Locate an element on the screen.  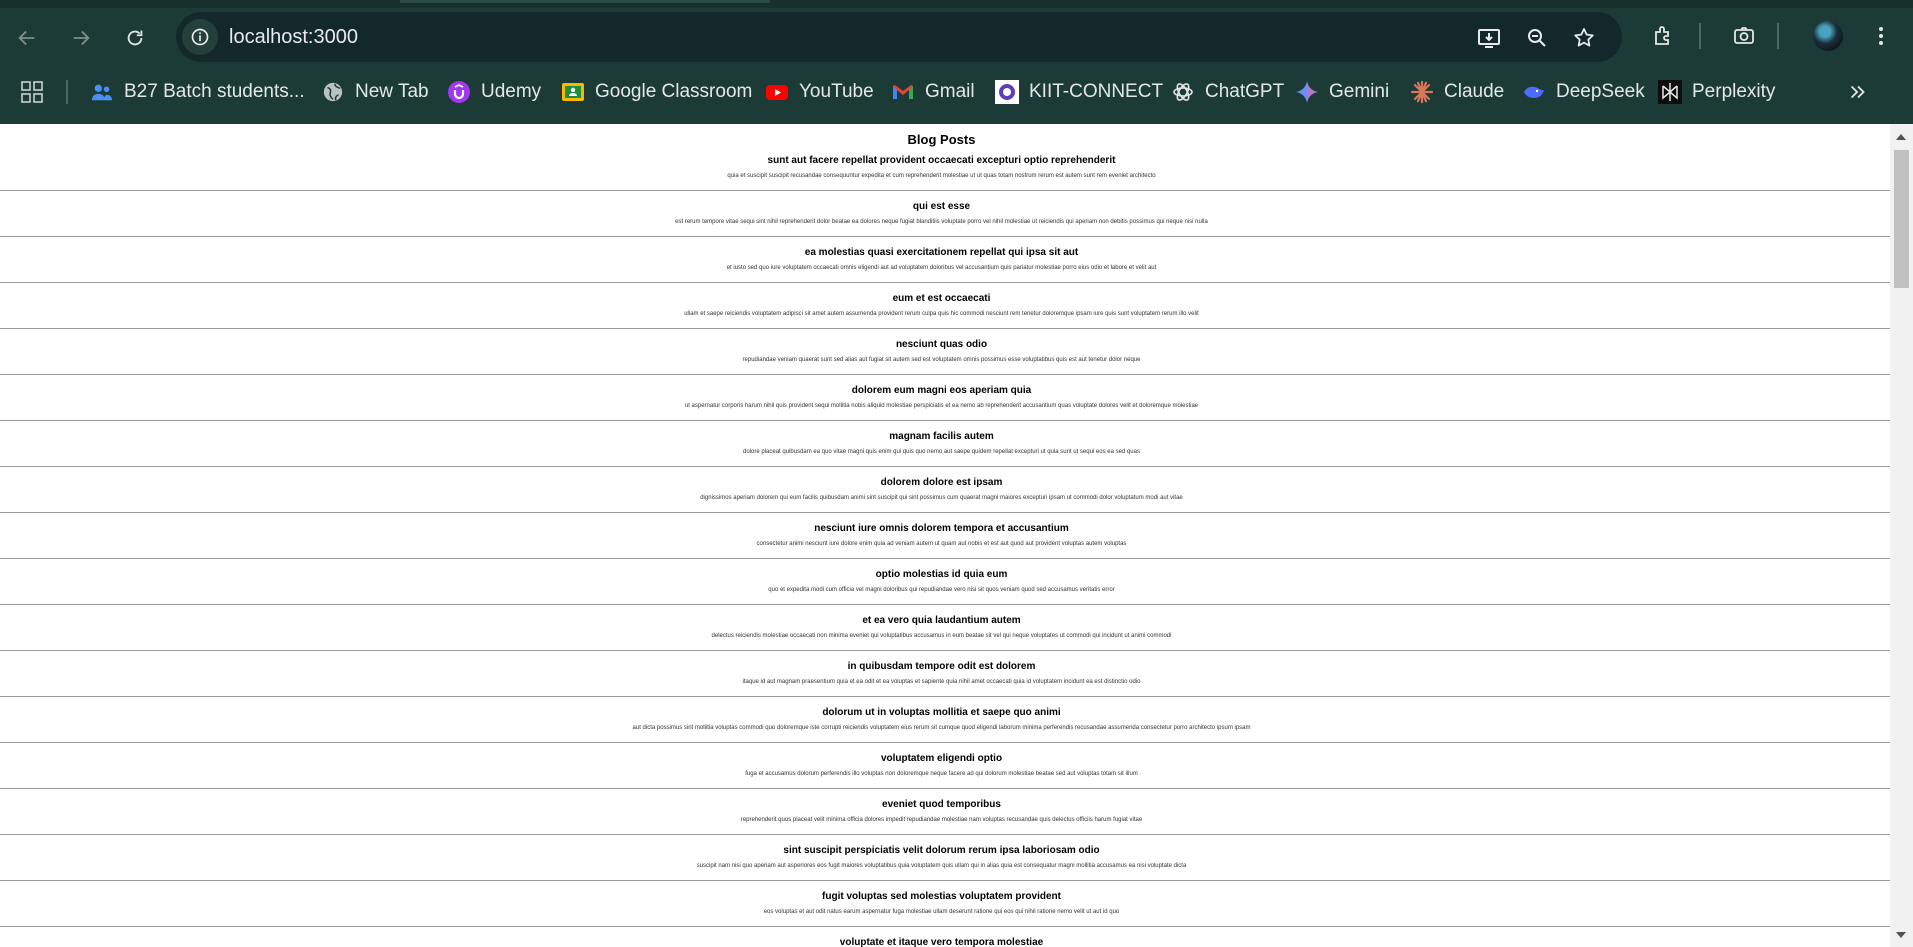
bookmark-deepseek: DeepSeek is located at coordinates (1583, 92).